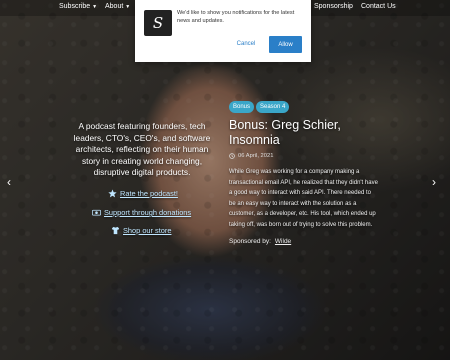 The height and width of the screenshot is (360, 450). What do you see at coordinates (434, 182) in the screenshot?
I see `chevron-right-icon: ›` at bounding box center [434, 182].